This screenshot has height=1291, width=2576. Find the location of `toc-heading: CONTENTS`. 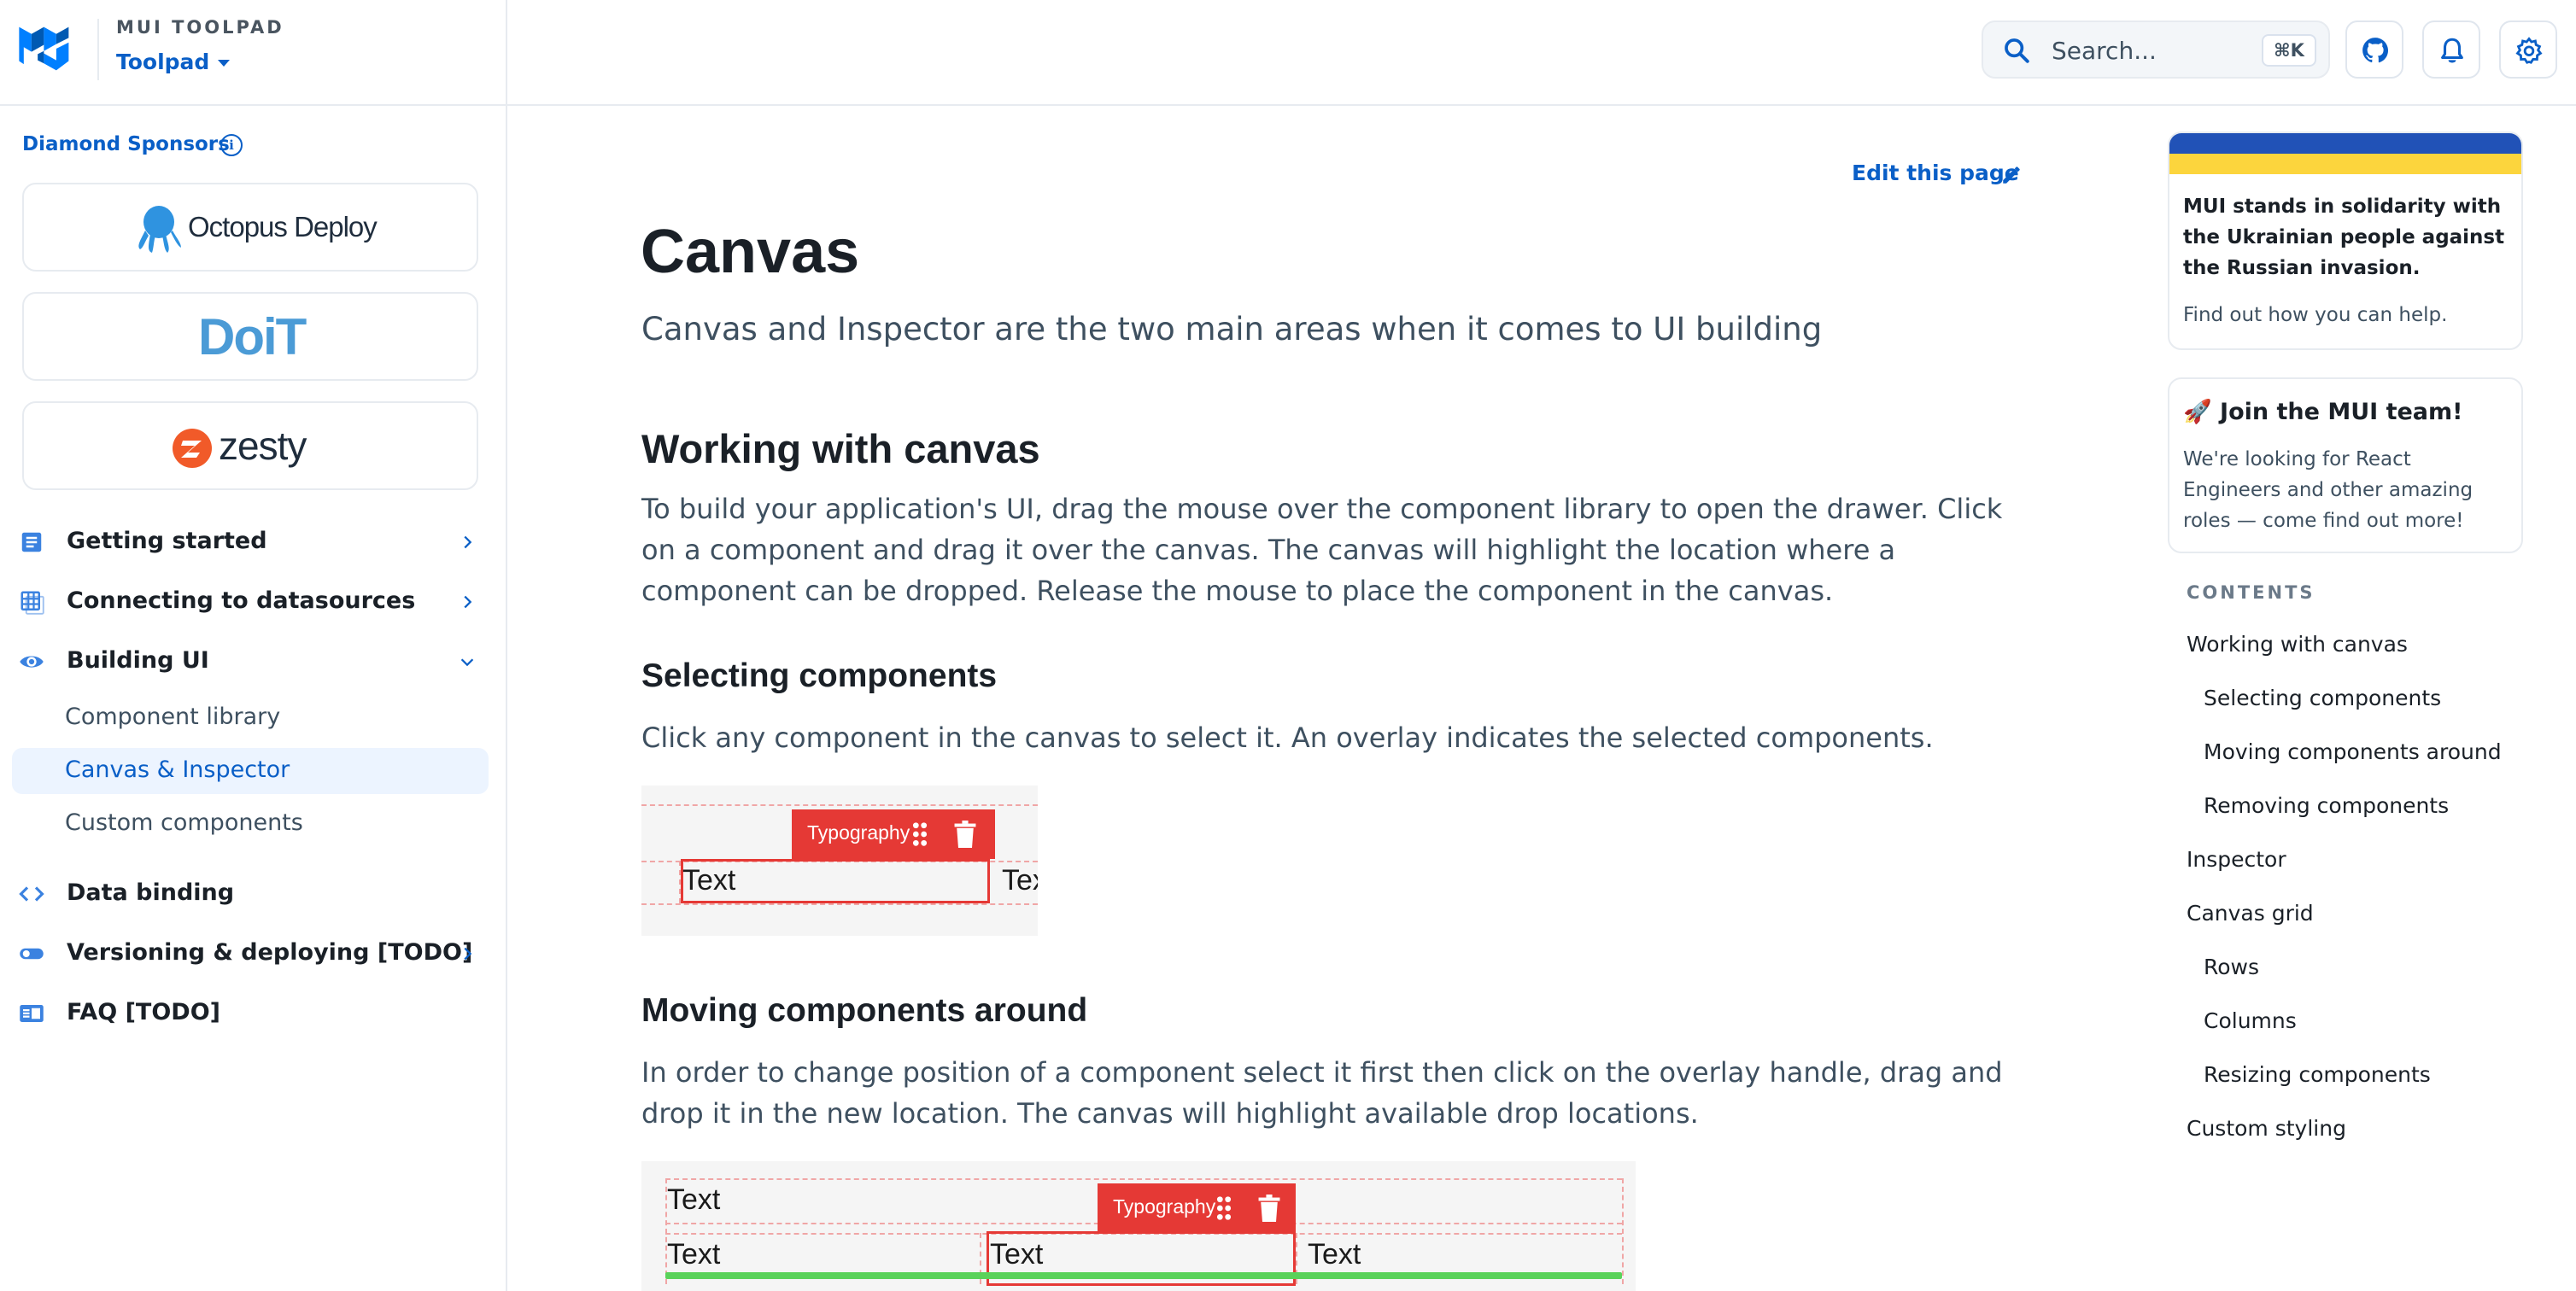

toc-heading: CONTENTS is located at coordinates (2251, 592).